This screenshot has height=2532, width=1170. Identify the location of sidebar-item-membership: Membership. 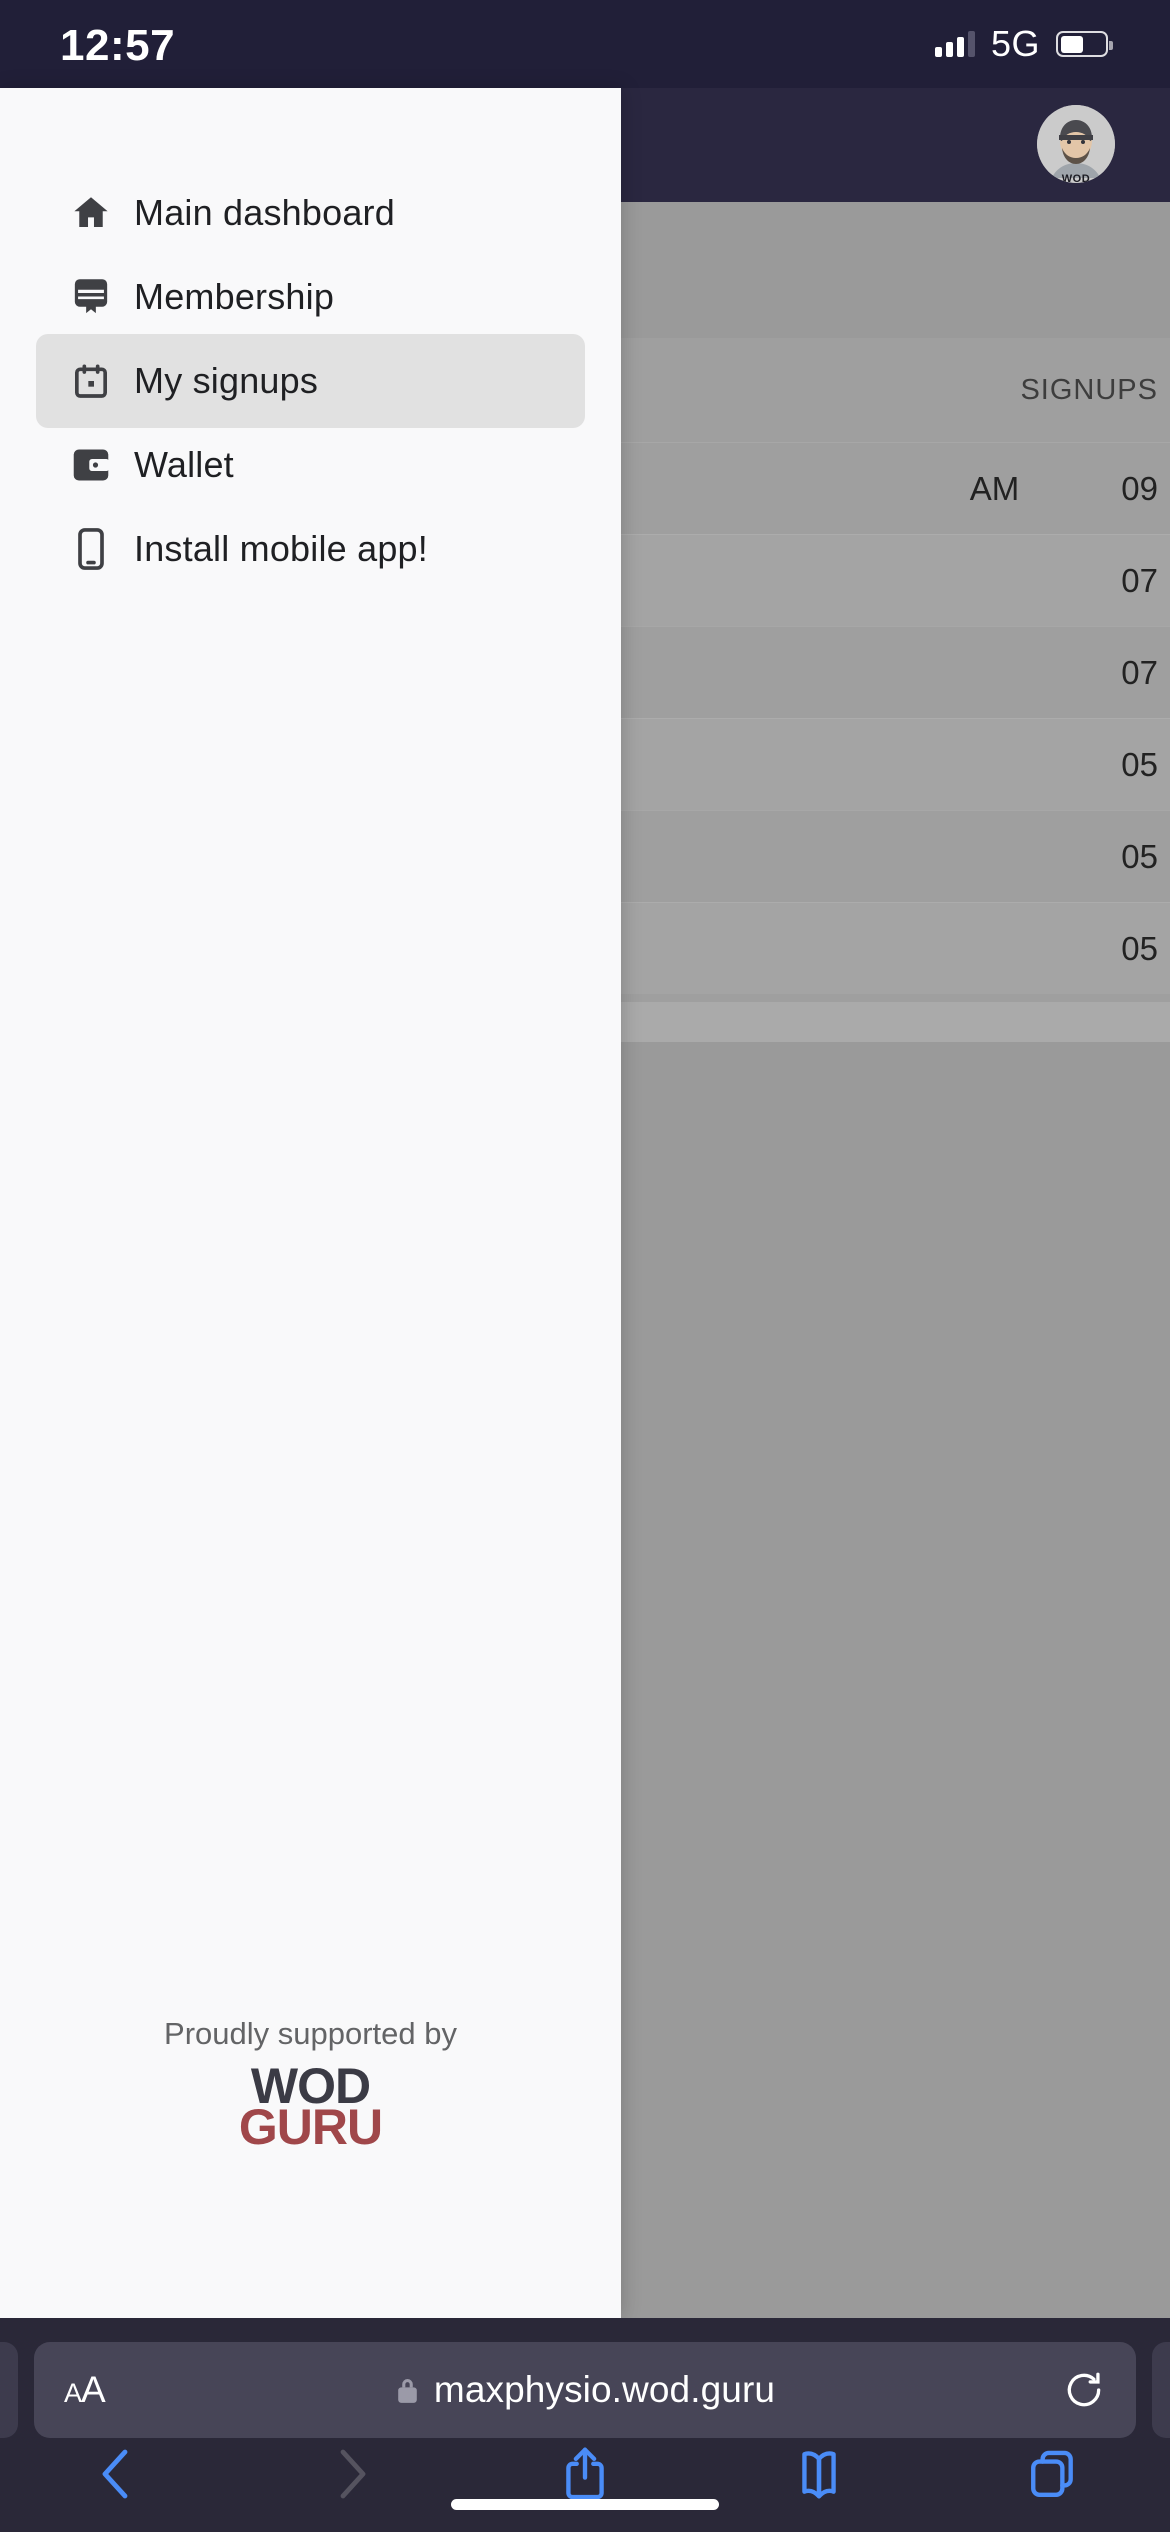
(310, 297).